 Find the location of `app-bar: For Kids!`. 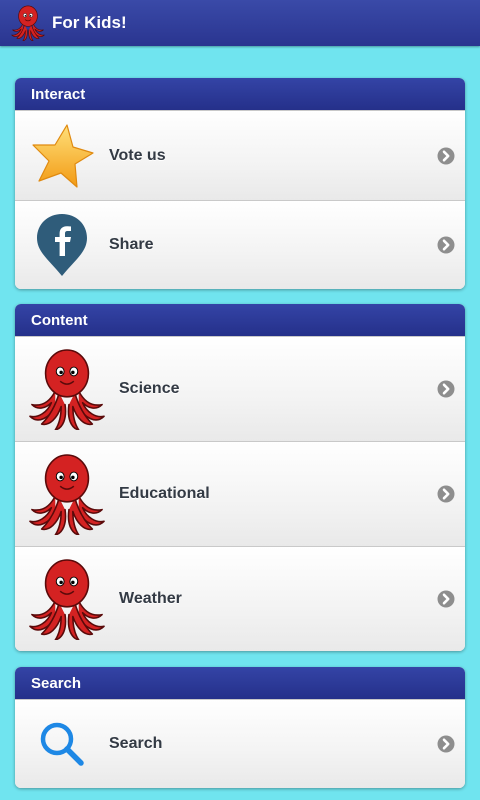

app-bar: For Kids! is located at coordinates (240, 23).